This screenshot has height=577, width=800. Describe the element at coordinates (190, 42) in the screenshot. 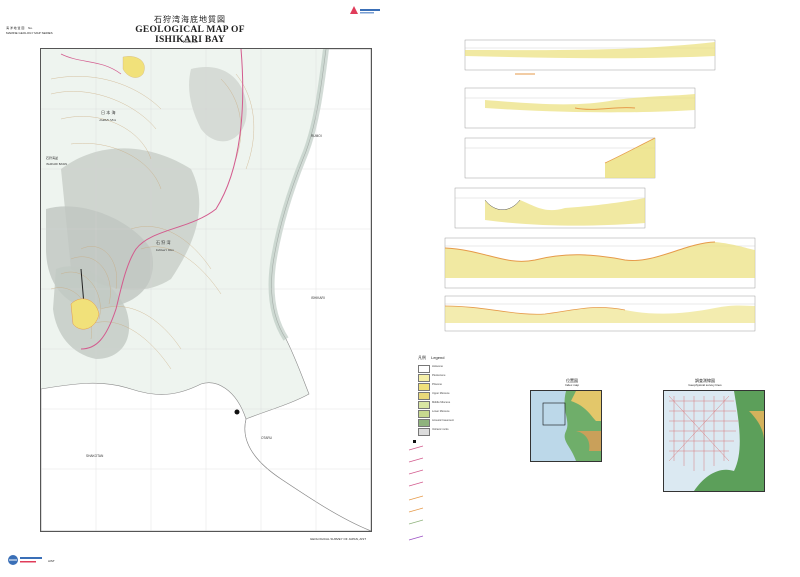

I see `map-scale: 1:200,000` at that location.